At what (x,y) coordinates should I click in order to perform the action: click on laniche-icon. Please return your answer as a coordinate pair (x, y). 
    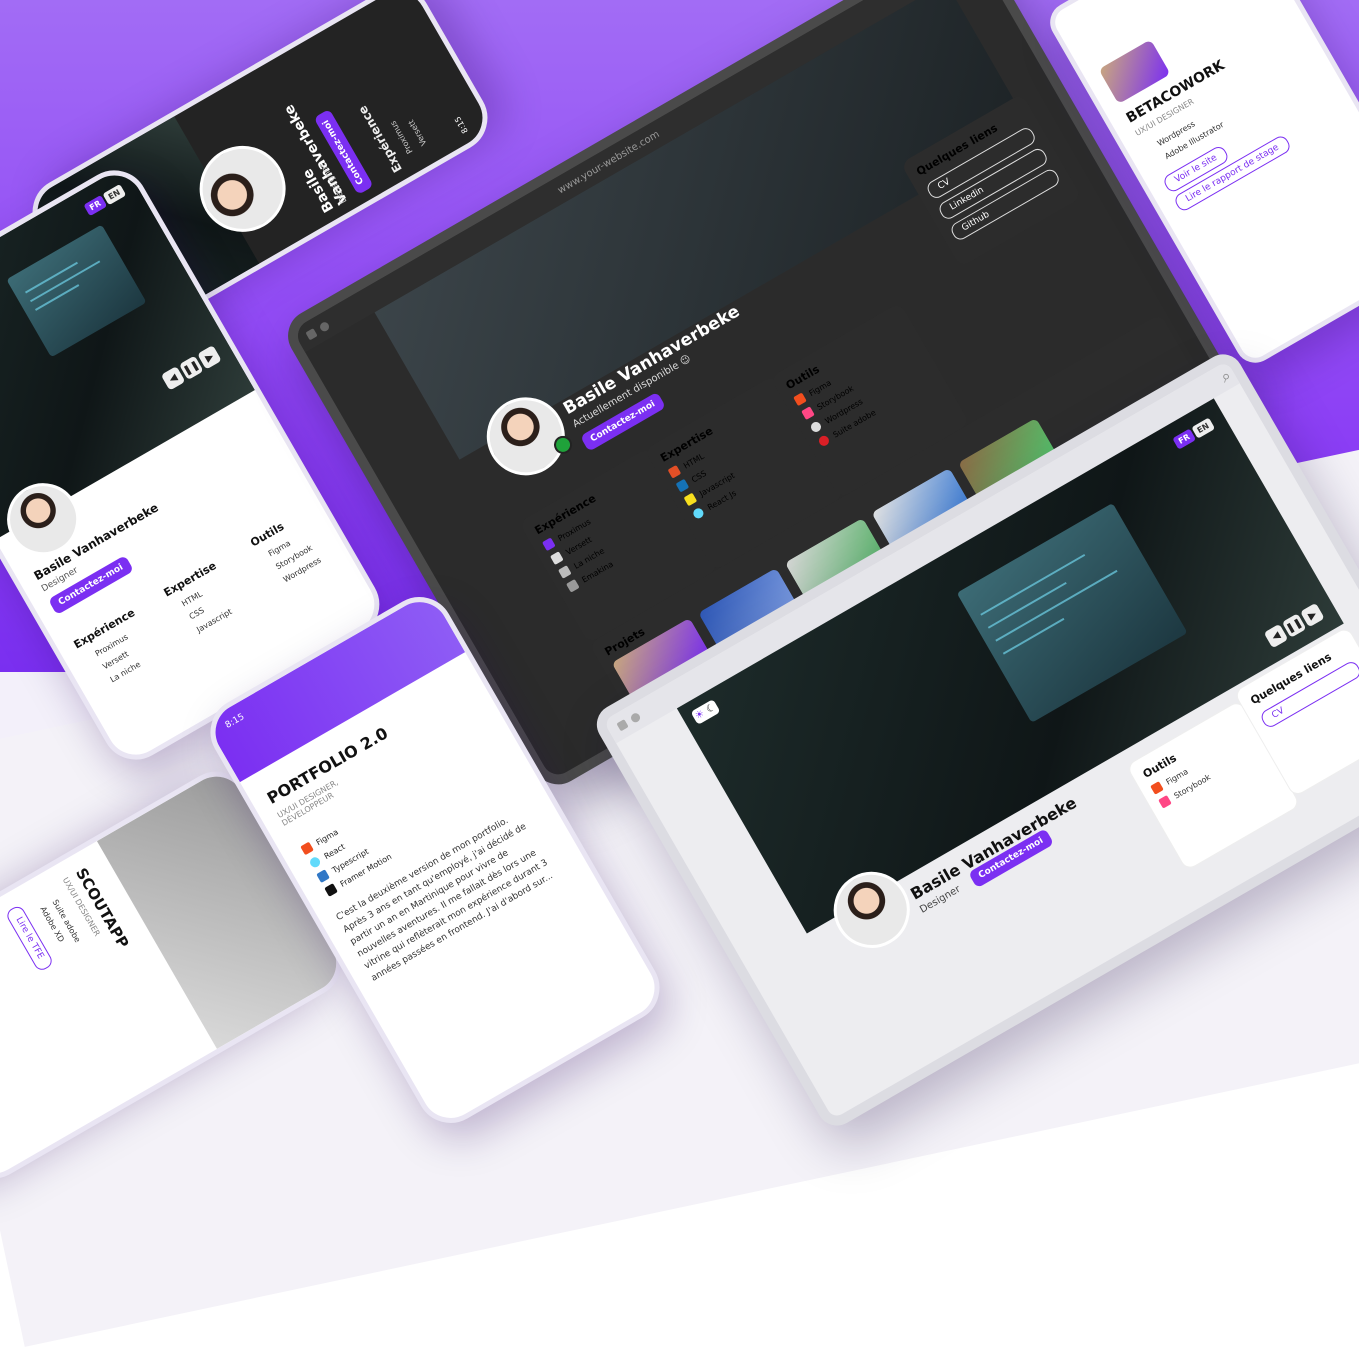
    Looking at the image, I should click on (565, 572).